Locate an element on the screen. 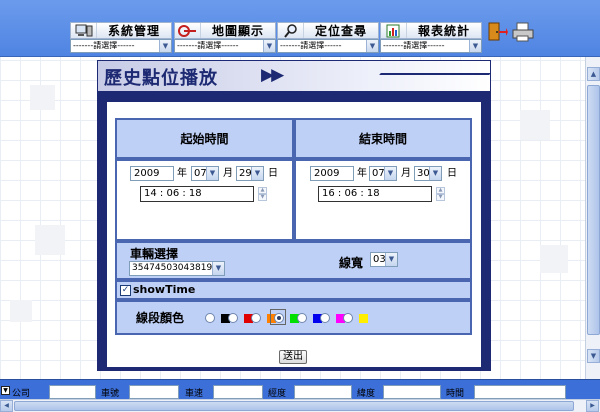 This screenshot has height=412, width=600. menu-system-management: 系統管理 is located at coordinates (121, 30).